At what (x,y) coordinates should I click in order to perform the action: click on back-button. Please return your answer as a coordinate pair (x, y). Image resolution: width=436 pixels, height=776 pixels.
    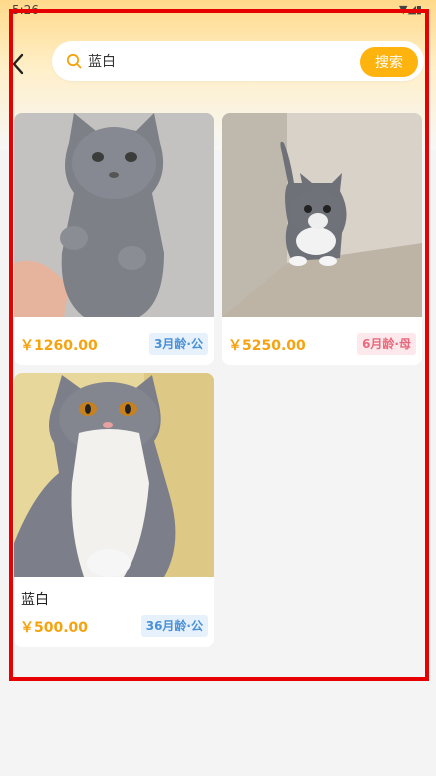
    Looking at the image, I should click on (18, 64).